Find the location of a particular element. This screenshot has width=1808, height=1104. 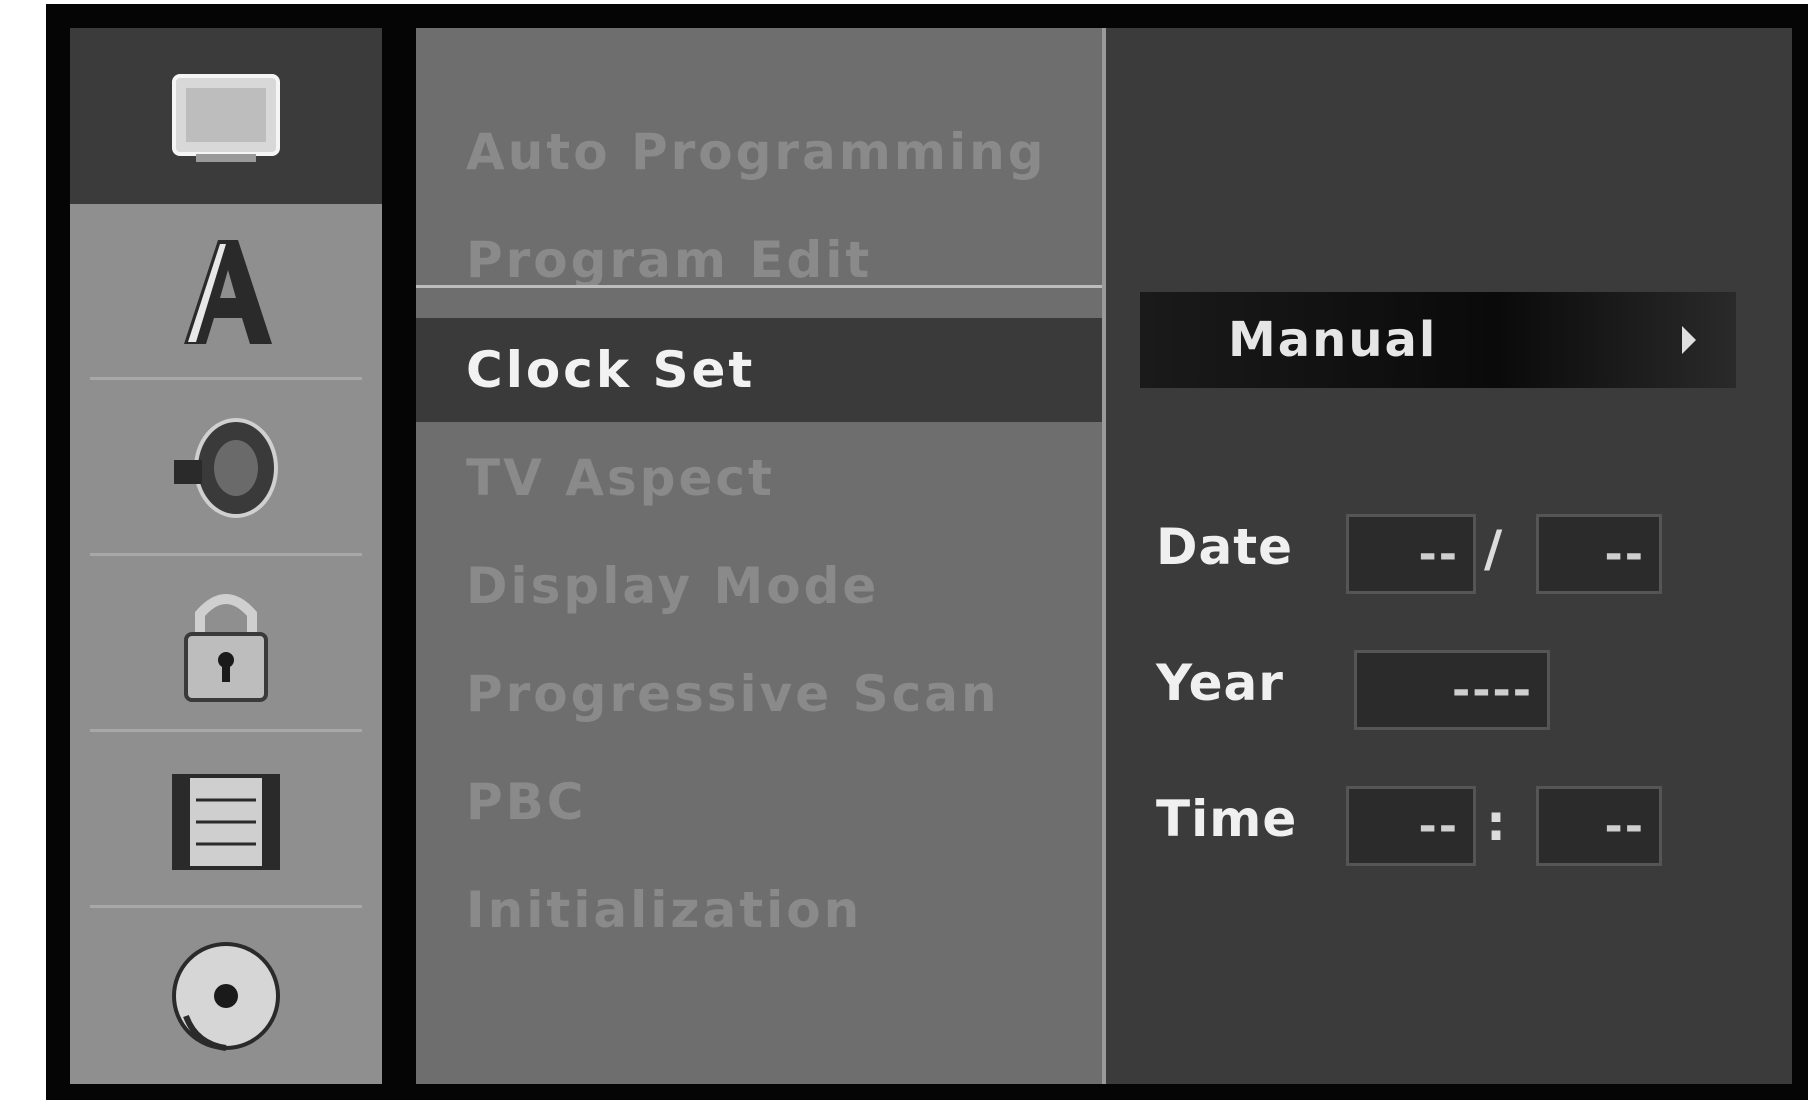

menu-item-label: Progressive Scan is located at coordinates (733, 694).